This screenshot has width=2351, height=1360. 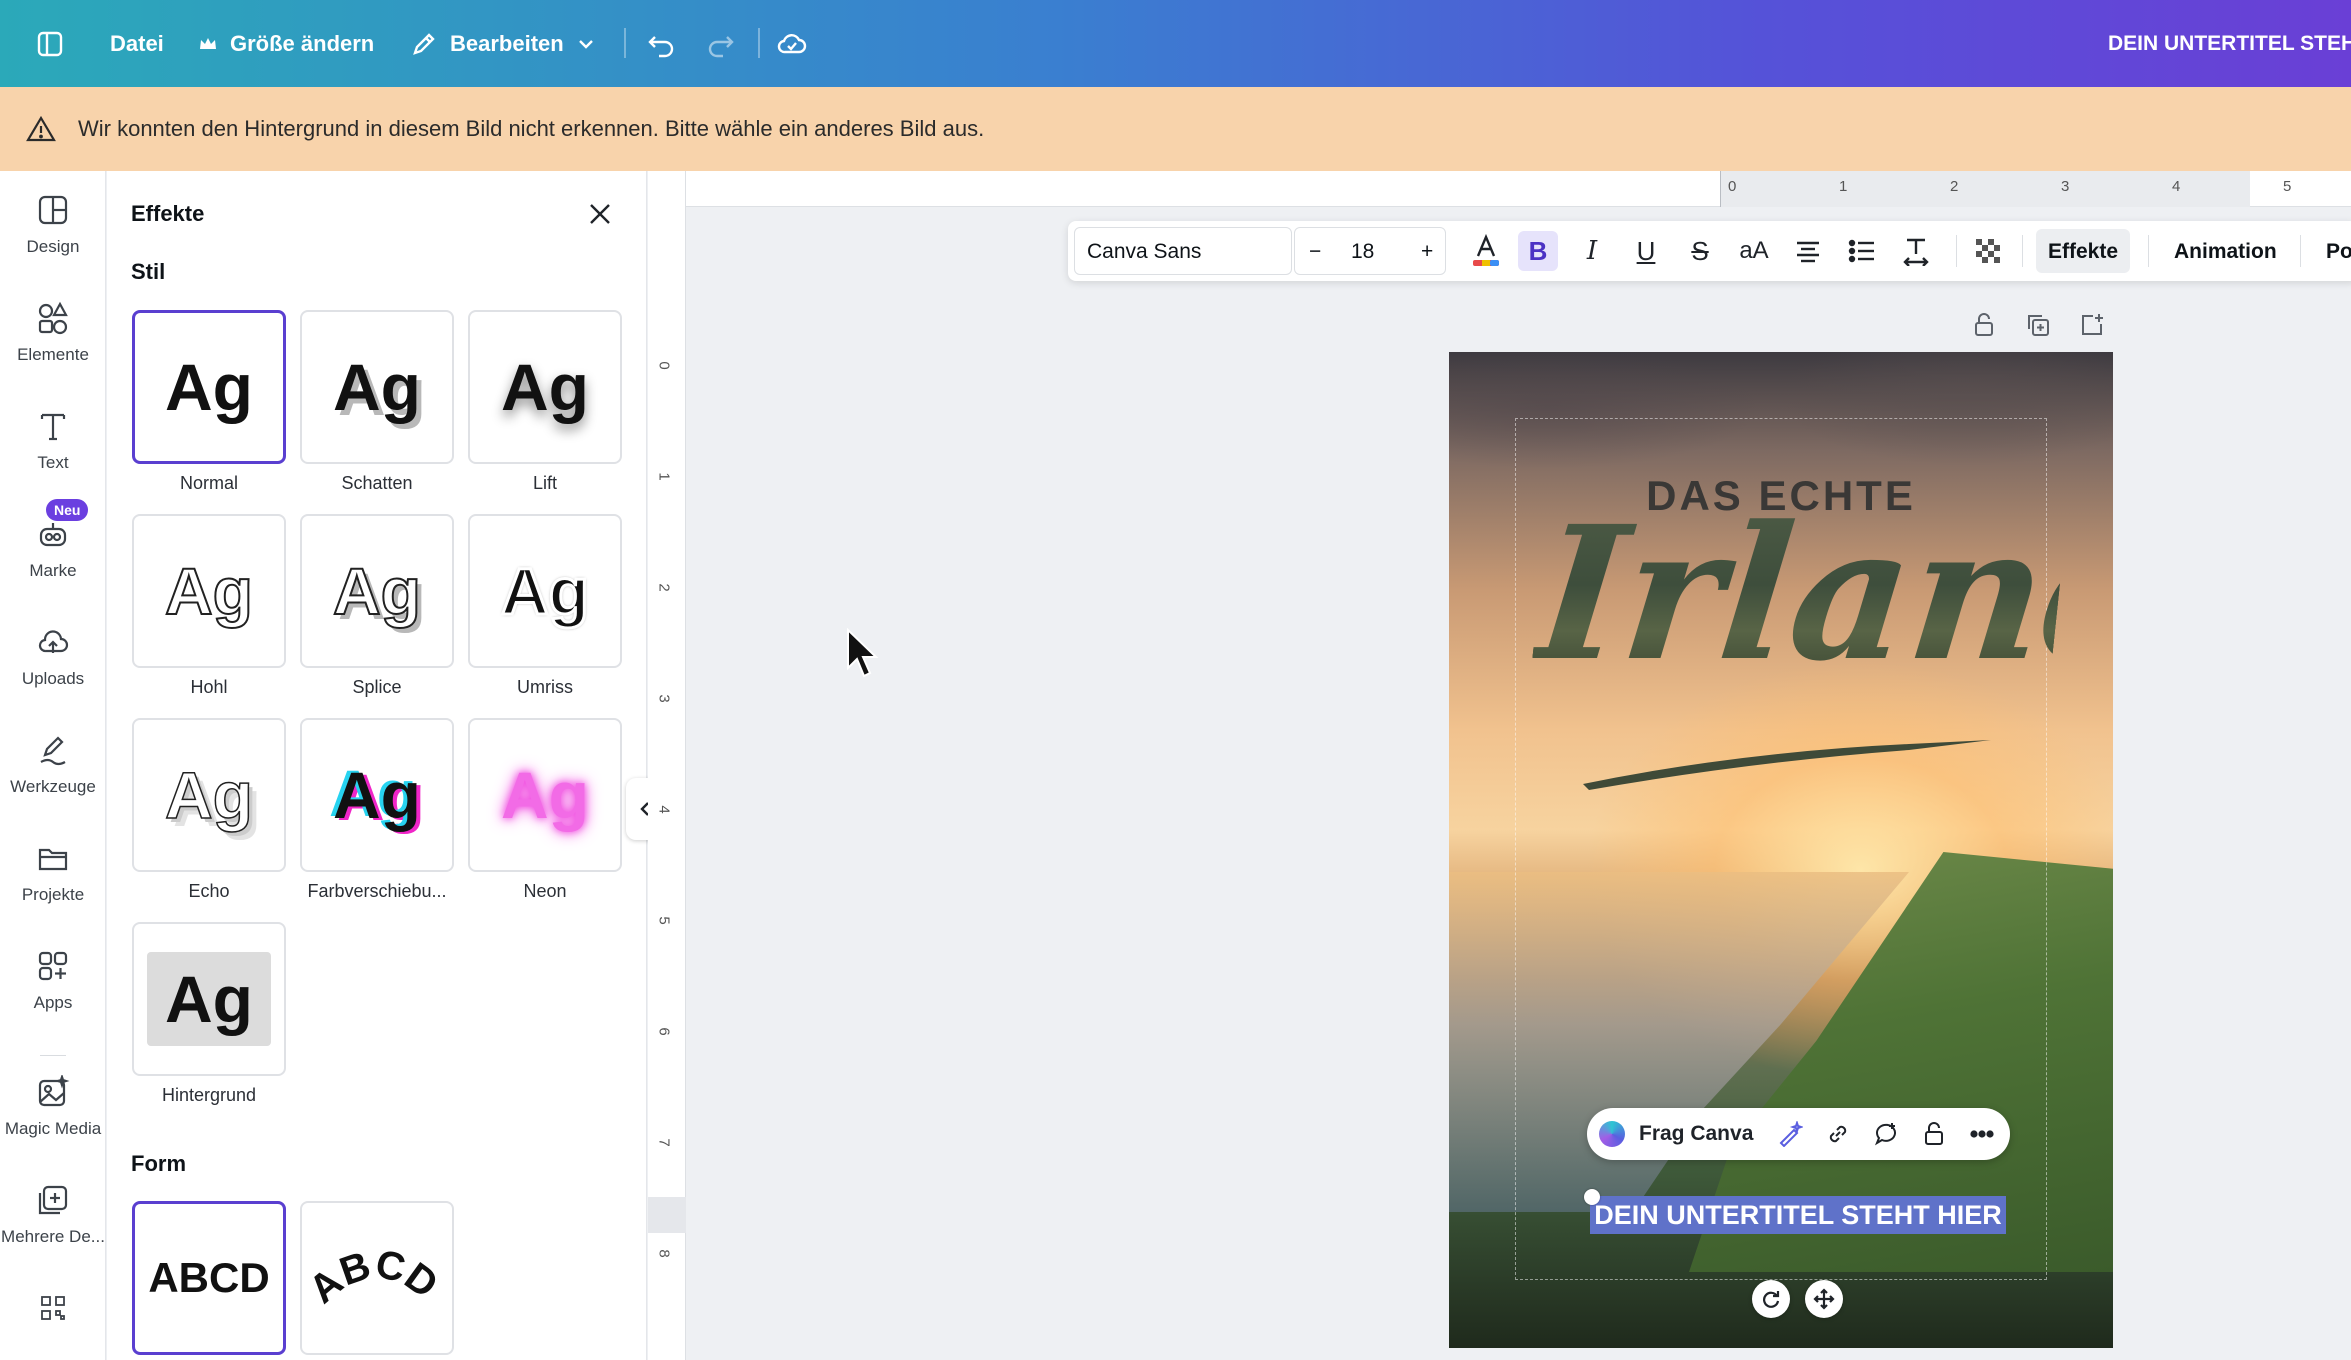 I want to click on style-label: Schatten, so click(x=377, y=483).